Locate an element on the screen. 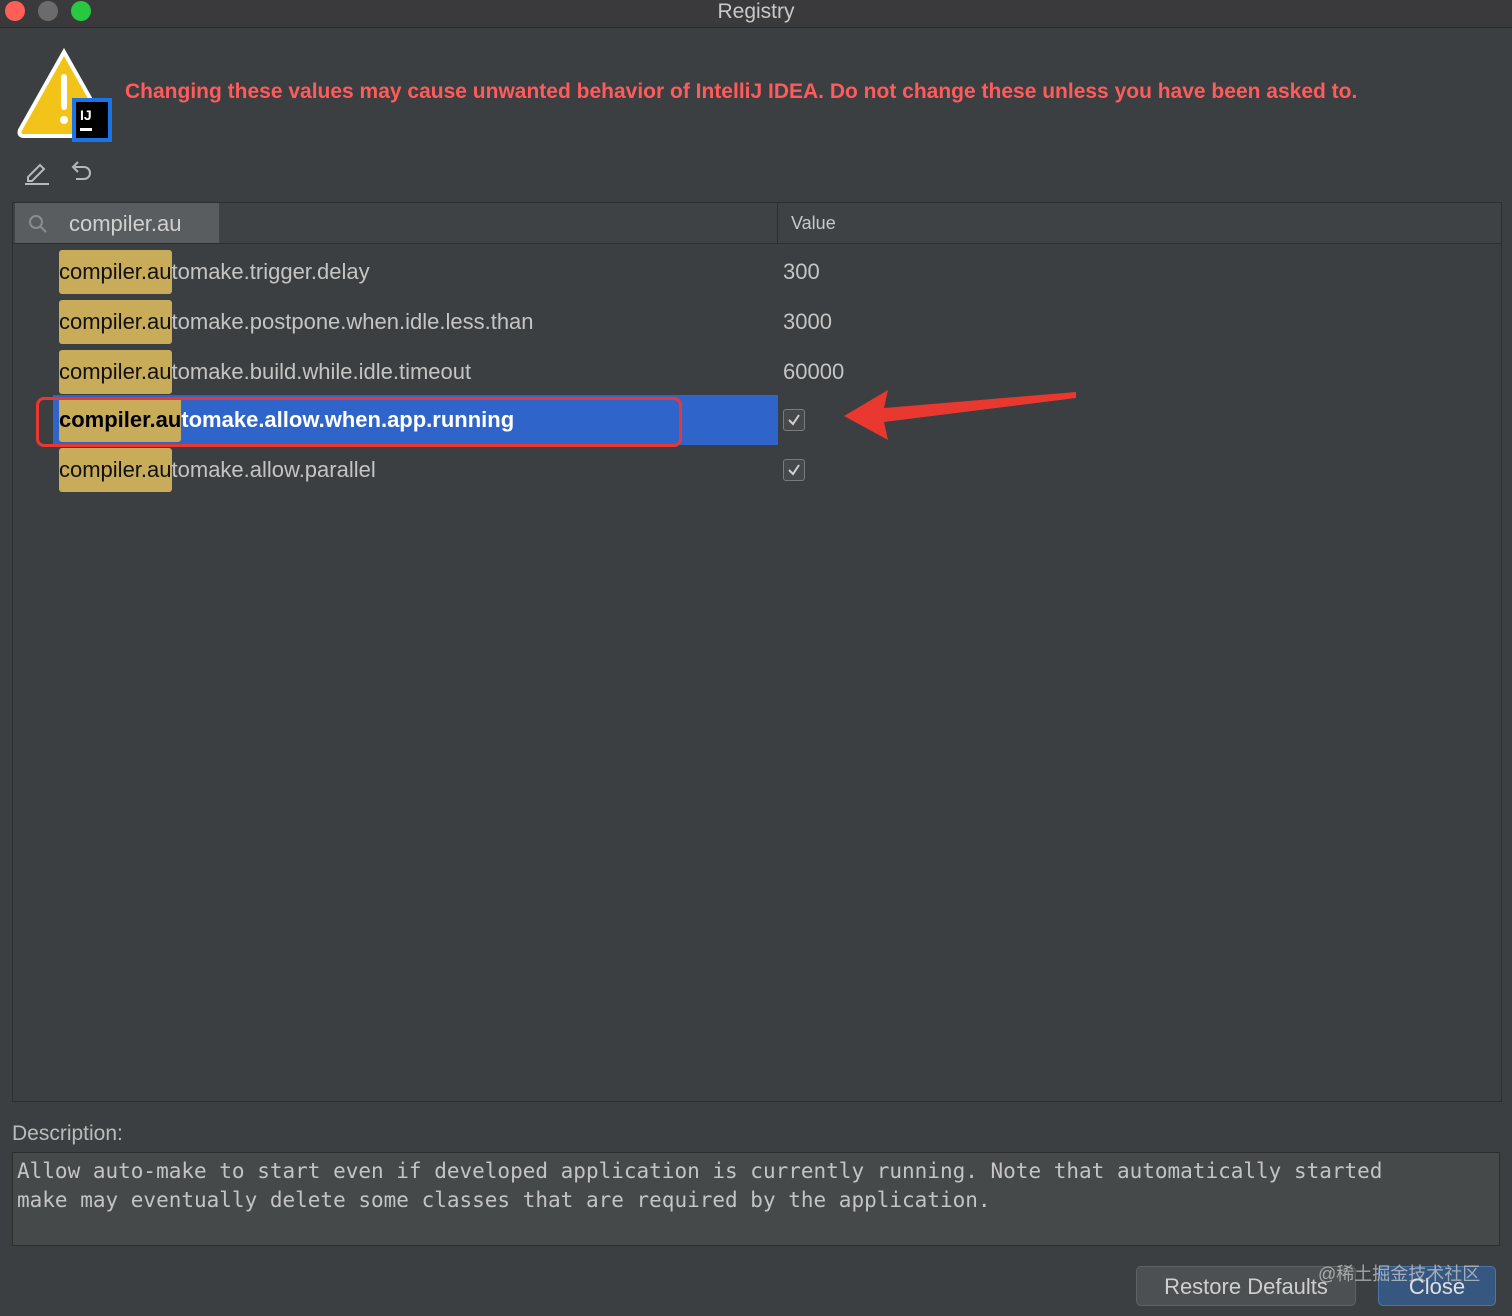 This screenshot has width=1512, height=1316. title-bar: Registry is located at coordinates (756, 14).